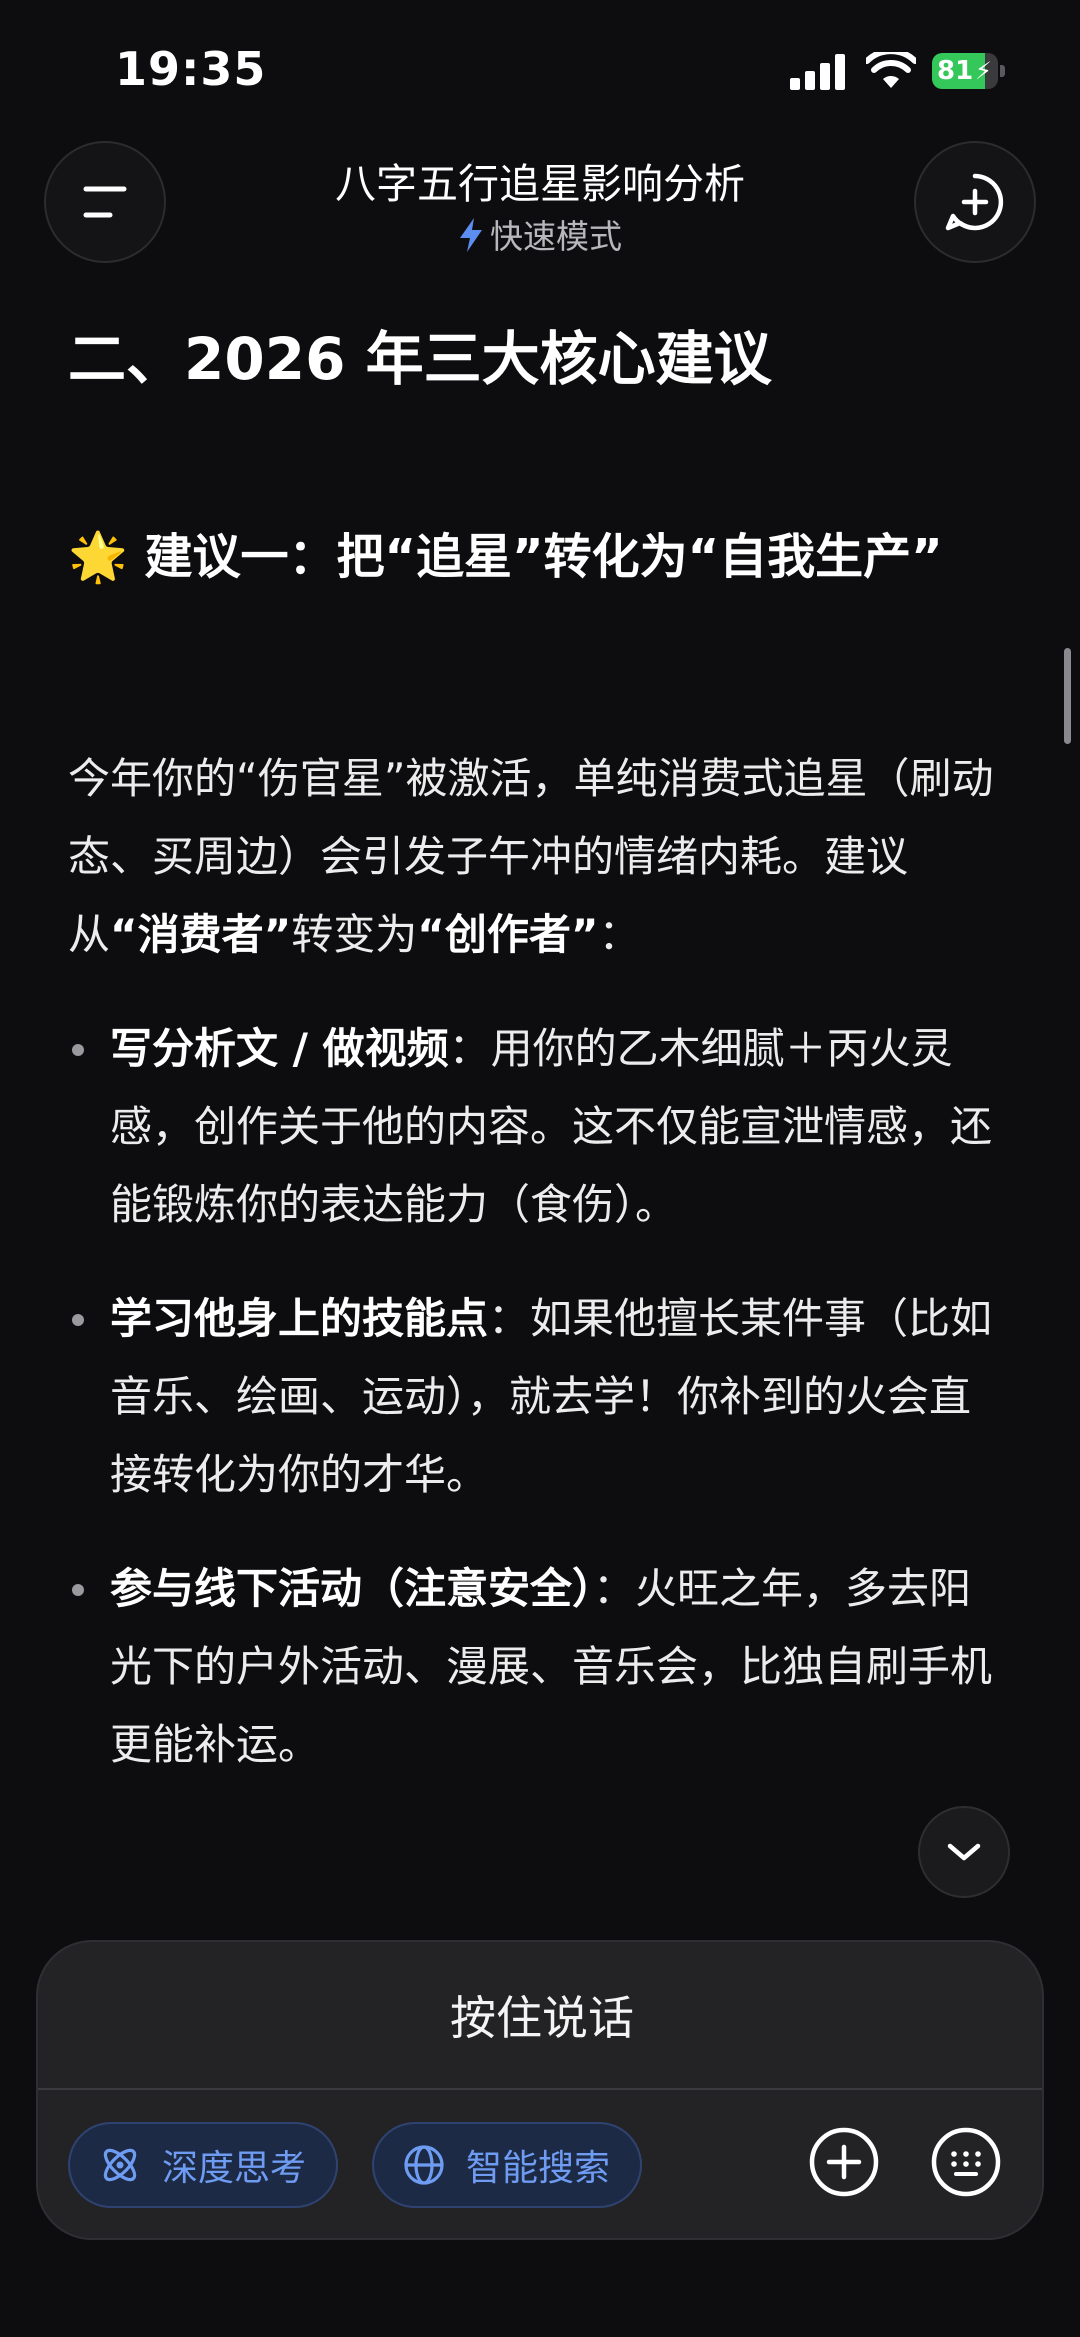 The image size is (1080, 2337). Describe the element at coordinates (471, 235) in the screenshot. I see `lightning-icon` at that location.